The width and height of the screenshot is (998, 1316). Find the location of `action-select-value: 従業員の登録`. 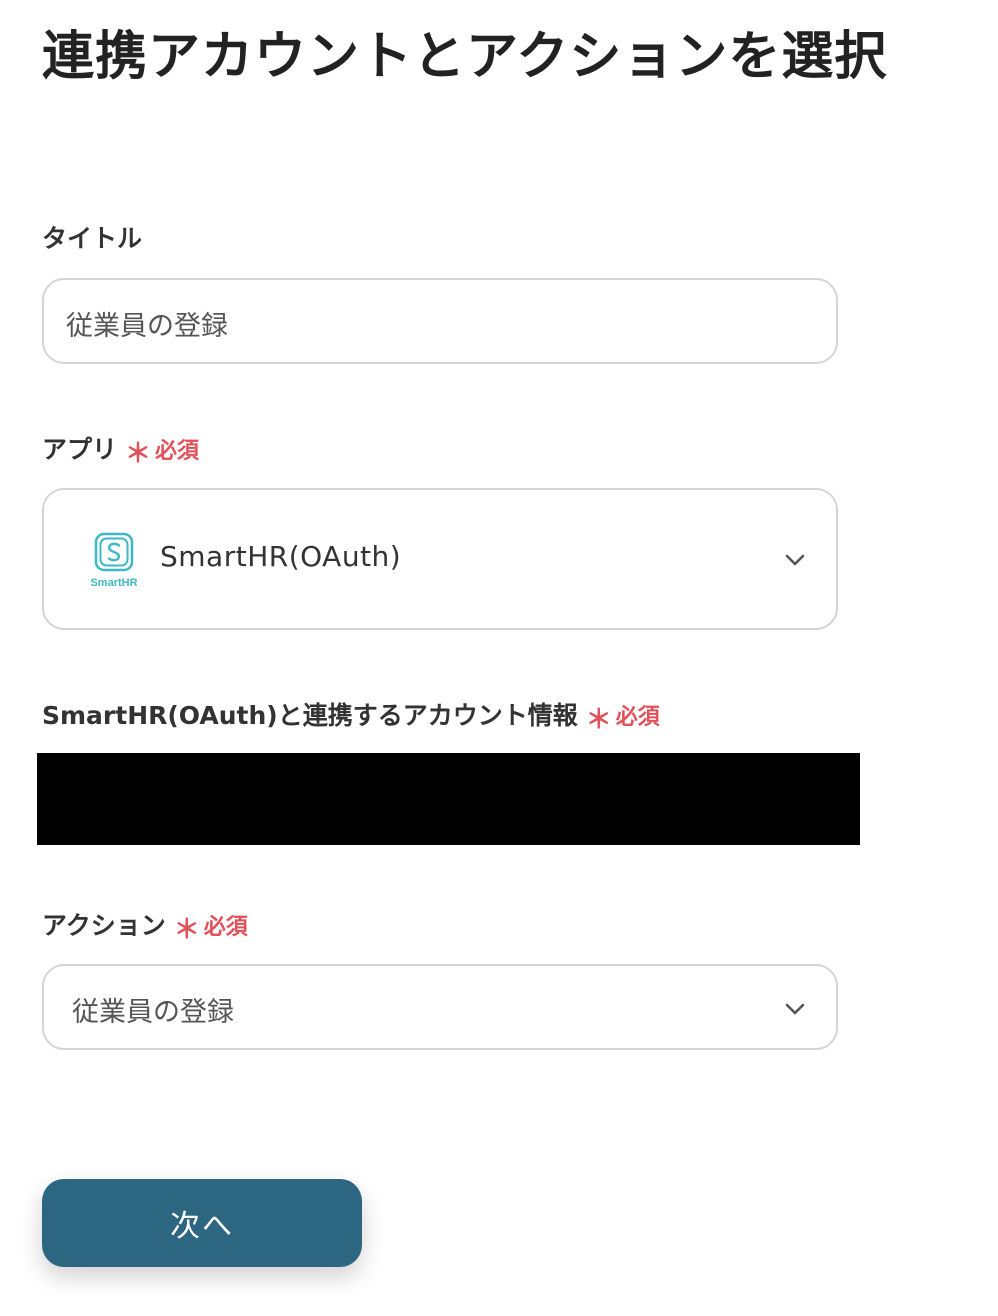

action-select-value: 従業員の登録 is located at coordinates (153, 1012).